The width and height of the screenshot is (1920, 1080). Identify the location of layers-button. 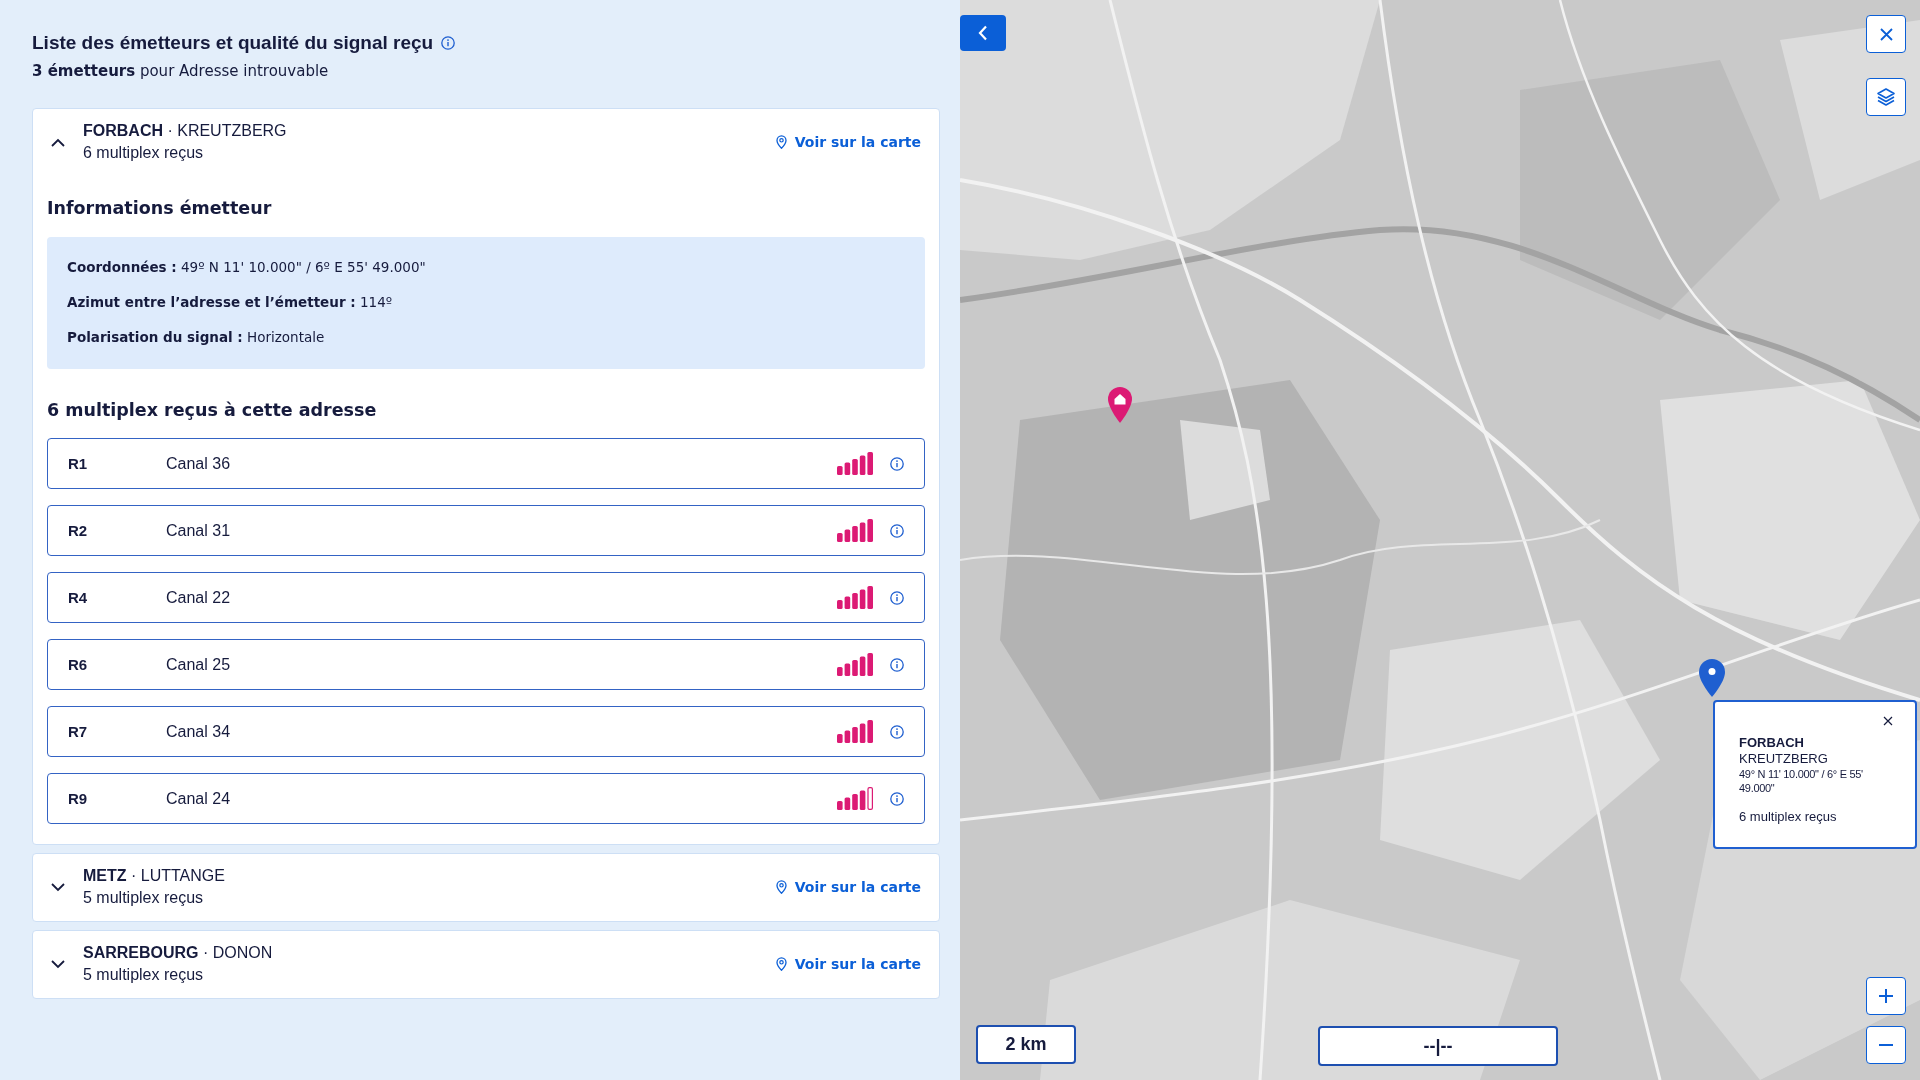
(1886, 97).